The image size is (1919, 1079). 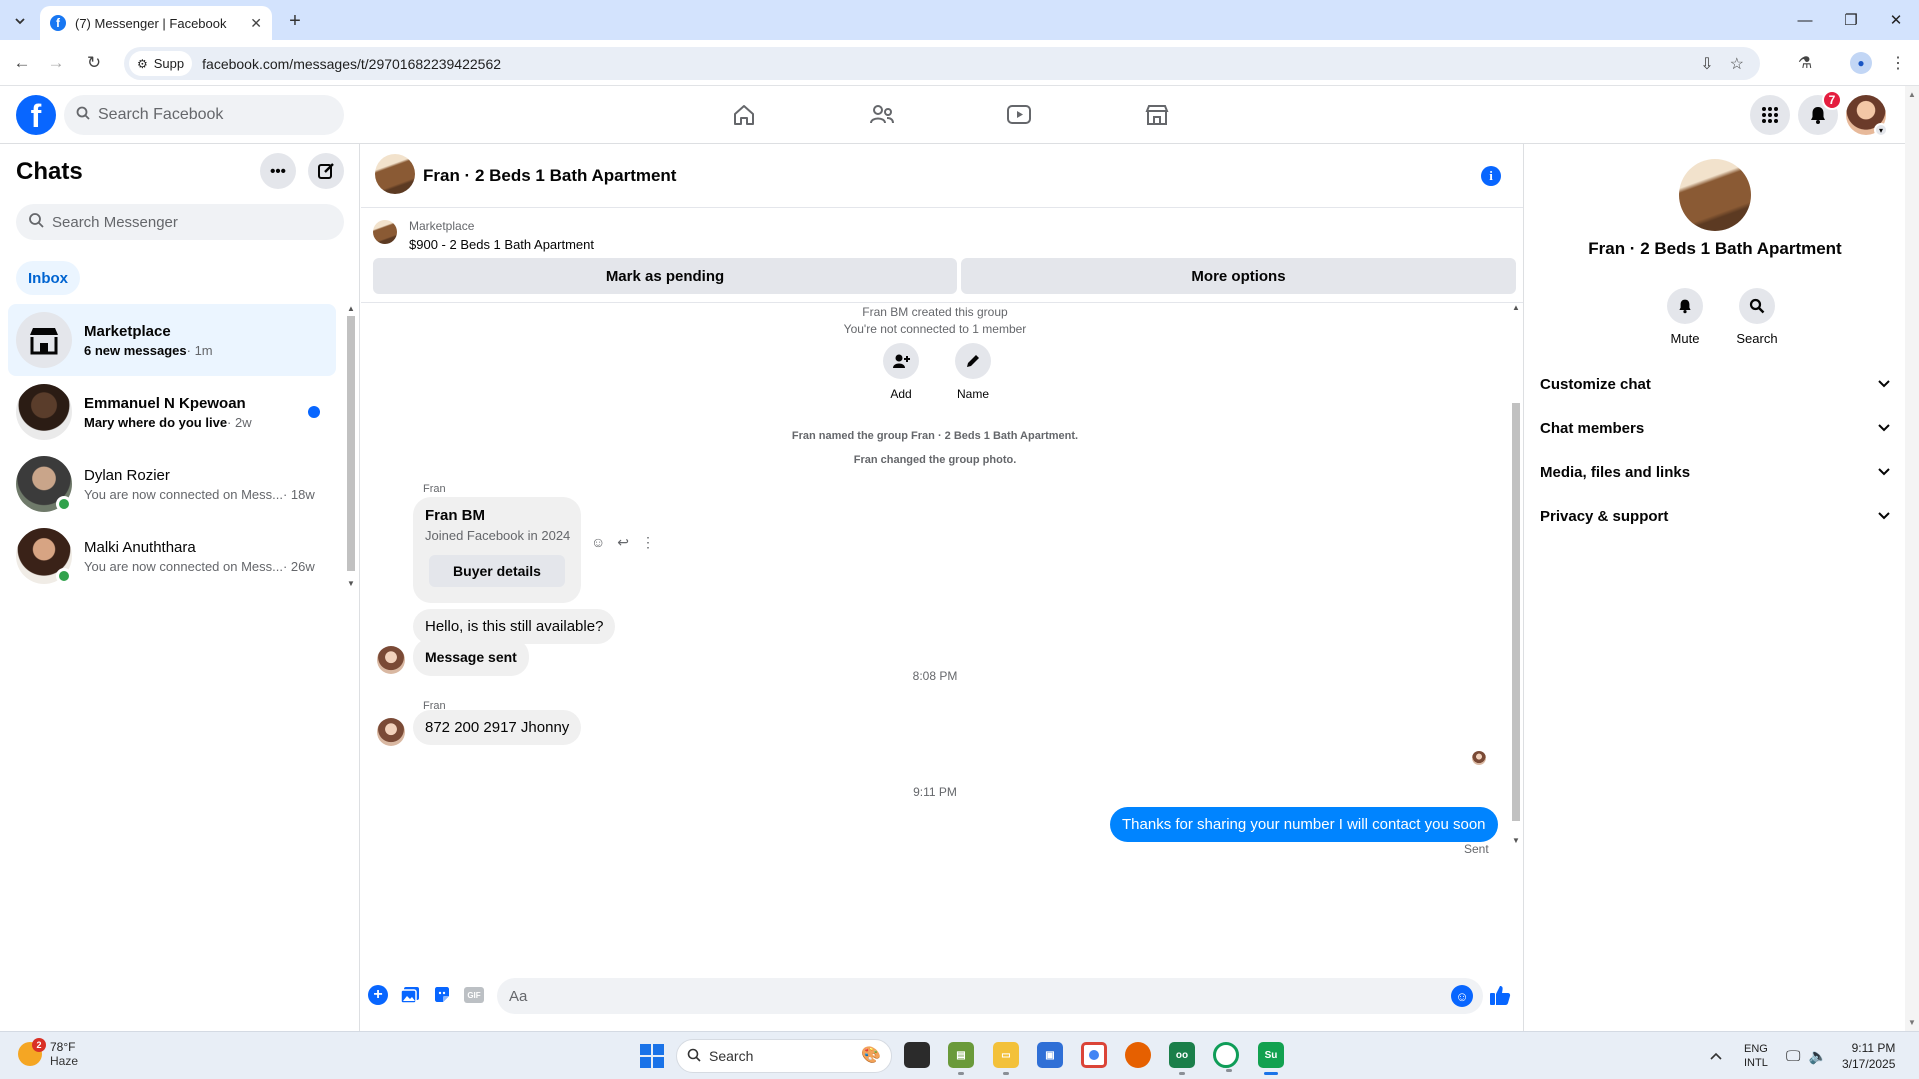 What do you see at coordinates (326, 171) in the screenshot?
I see `new-message-button` at bounding box center [326, 171].